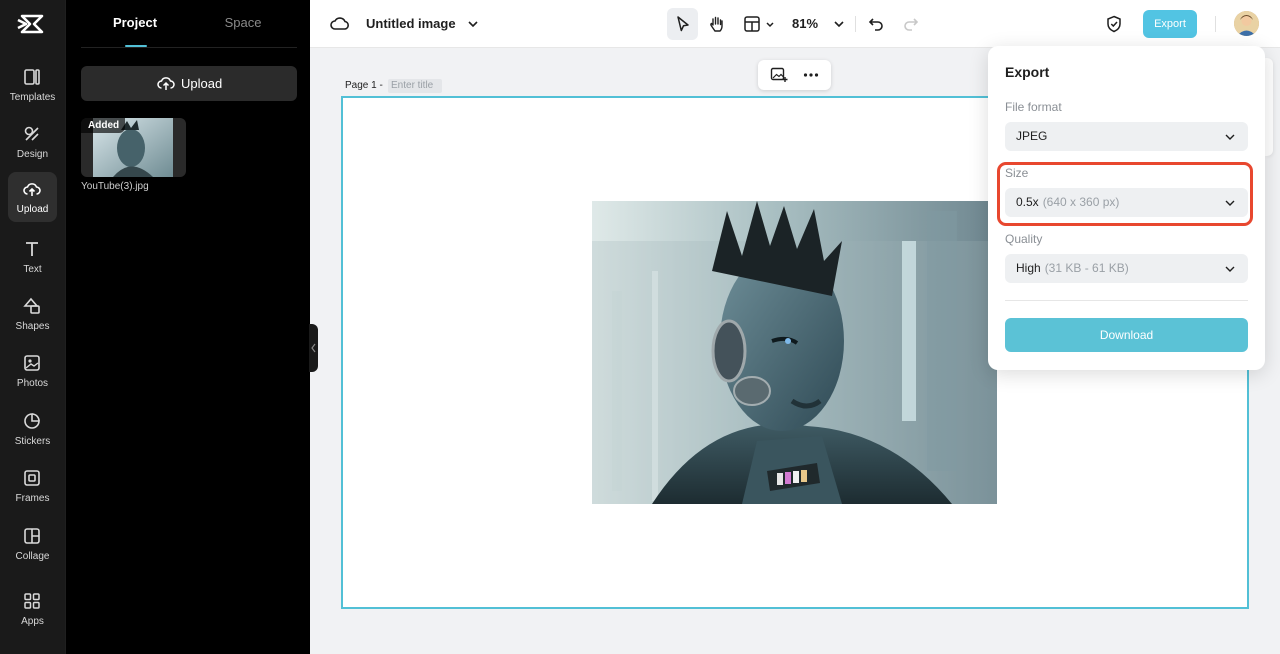  Describe the element at coordinates (1126, 136) in the screenshot. I see `file-format-select: JPEG` at that location.